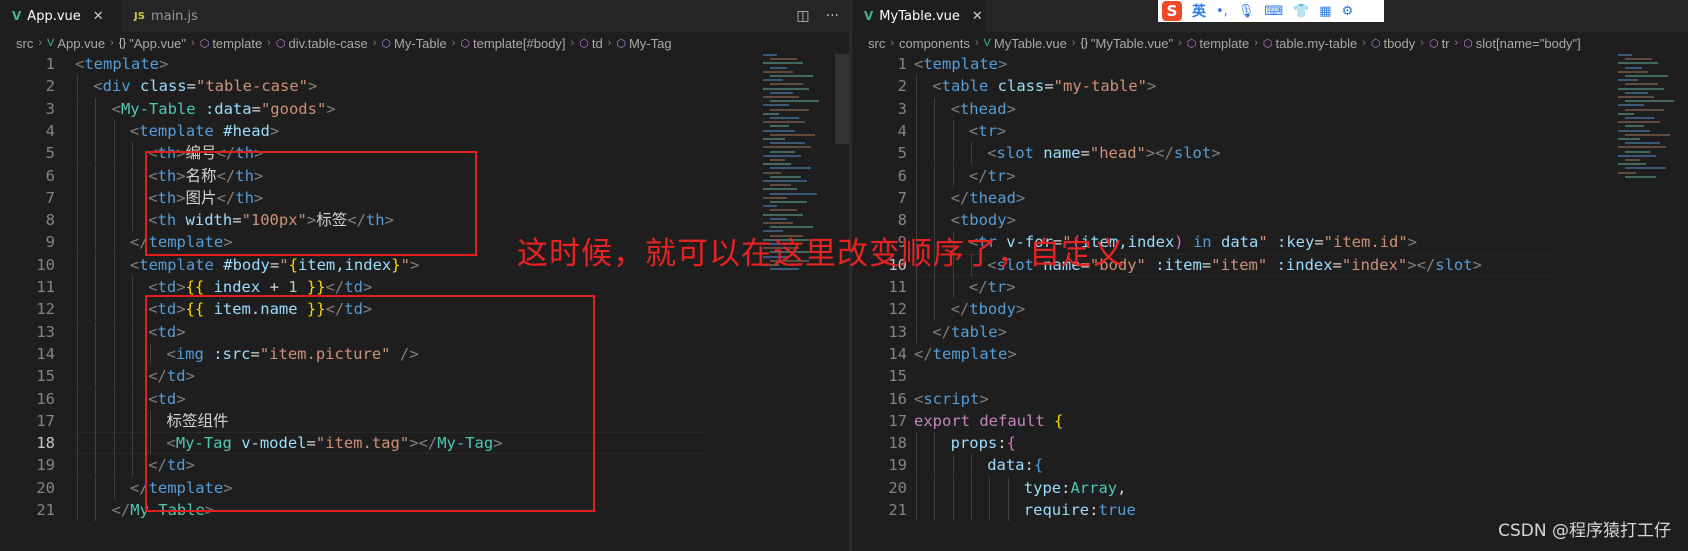 This screenshot has width=1688, height=551. I want to click on element-icon: ⬡, so click(465, 43).